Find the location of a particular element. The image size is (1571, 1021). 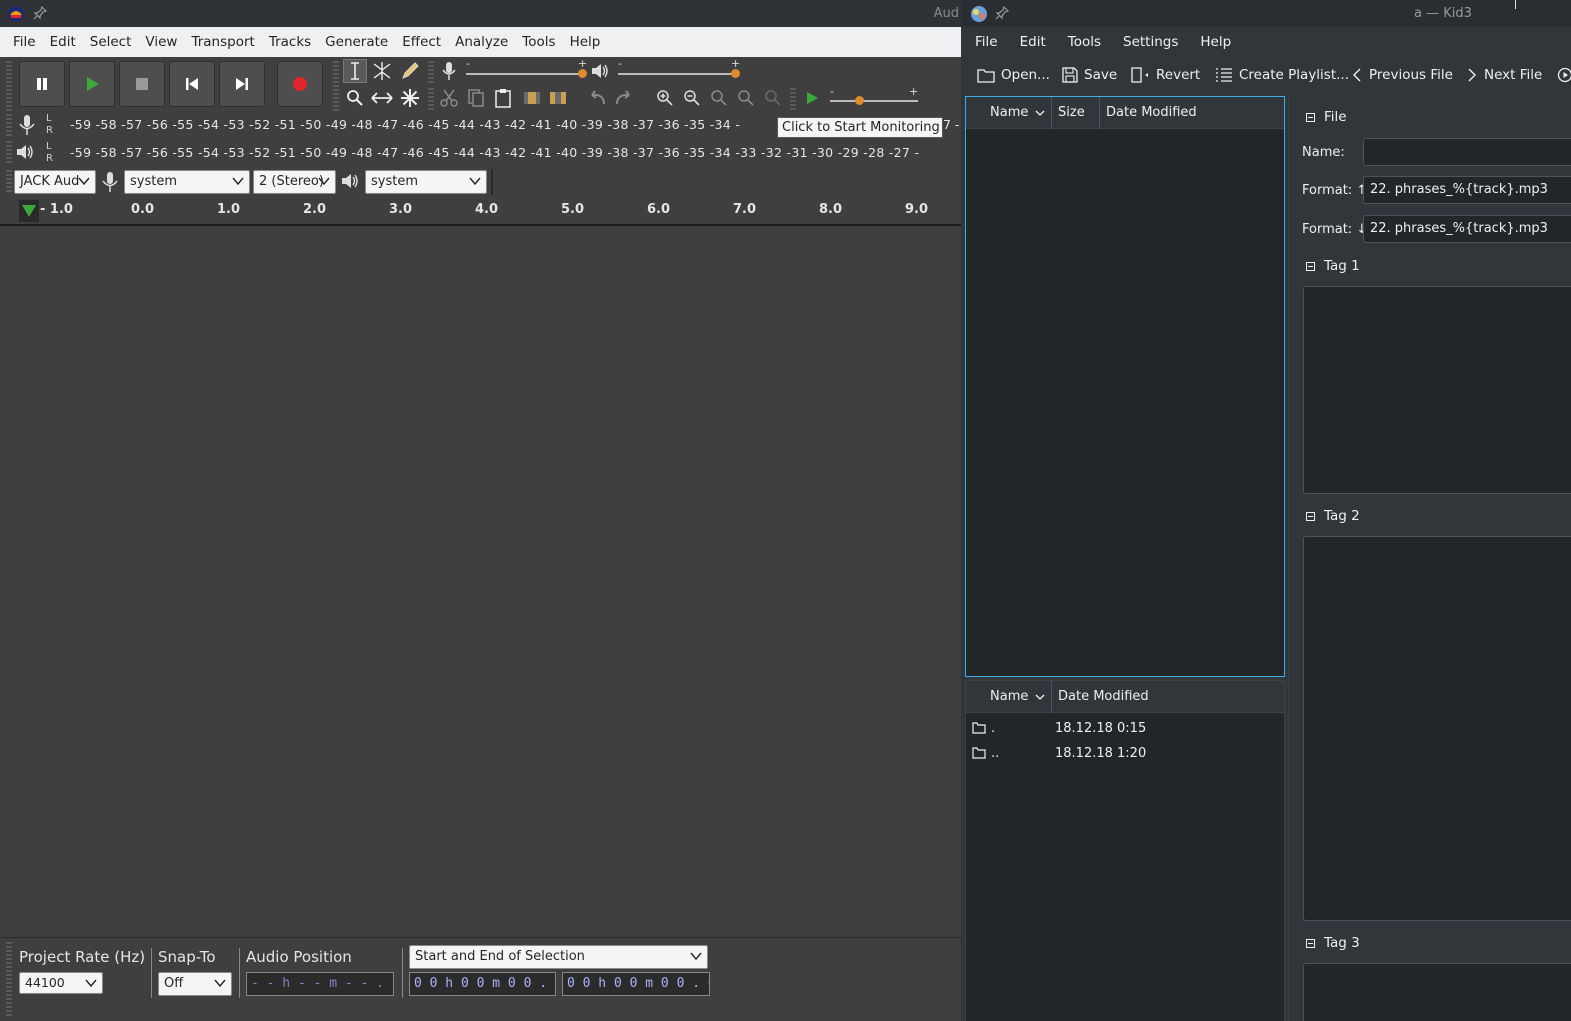

filename-field is located at coordinates (1467, 152).